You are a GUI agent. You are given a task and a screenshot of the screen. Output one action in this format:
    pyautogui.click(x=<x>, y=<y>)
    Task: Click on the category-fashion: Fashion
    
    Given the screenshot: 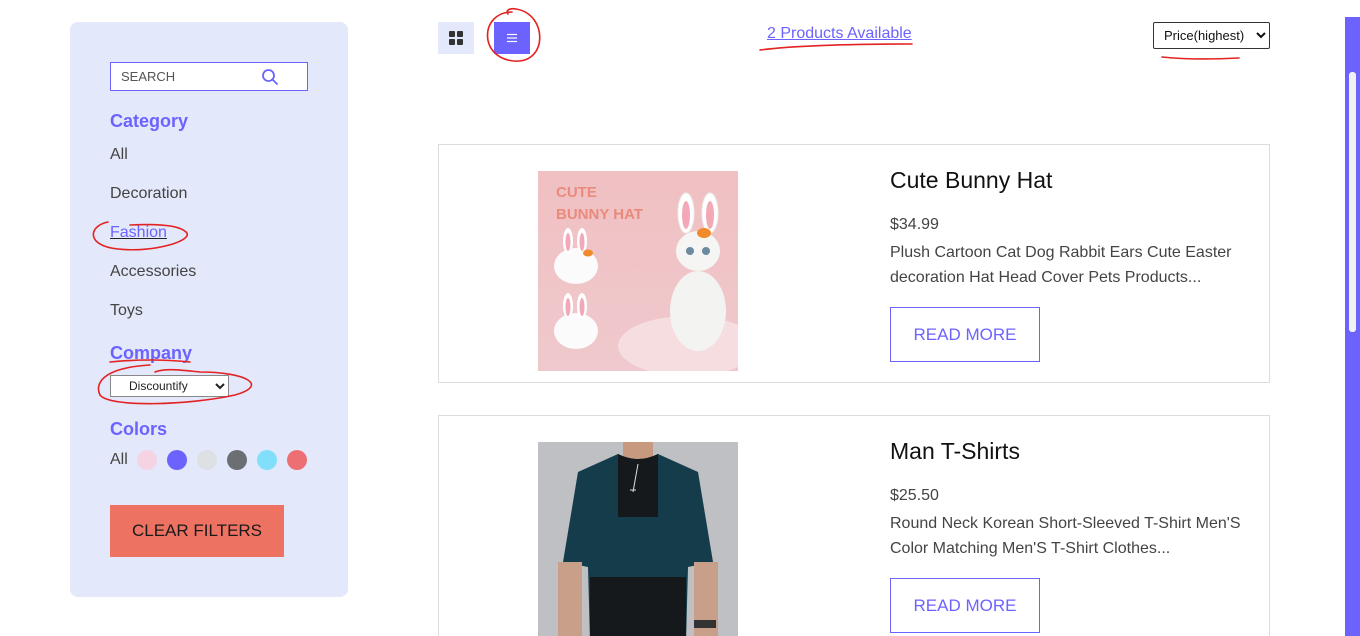 What is the action you would take?
    pyautogui.click(x=138, y=233)
    